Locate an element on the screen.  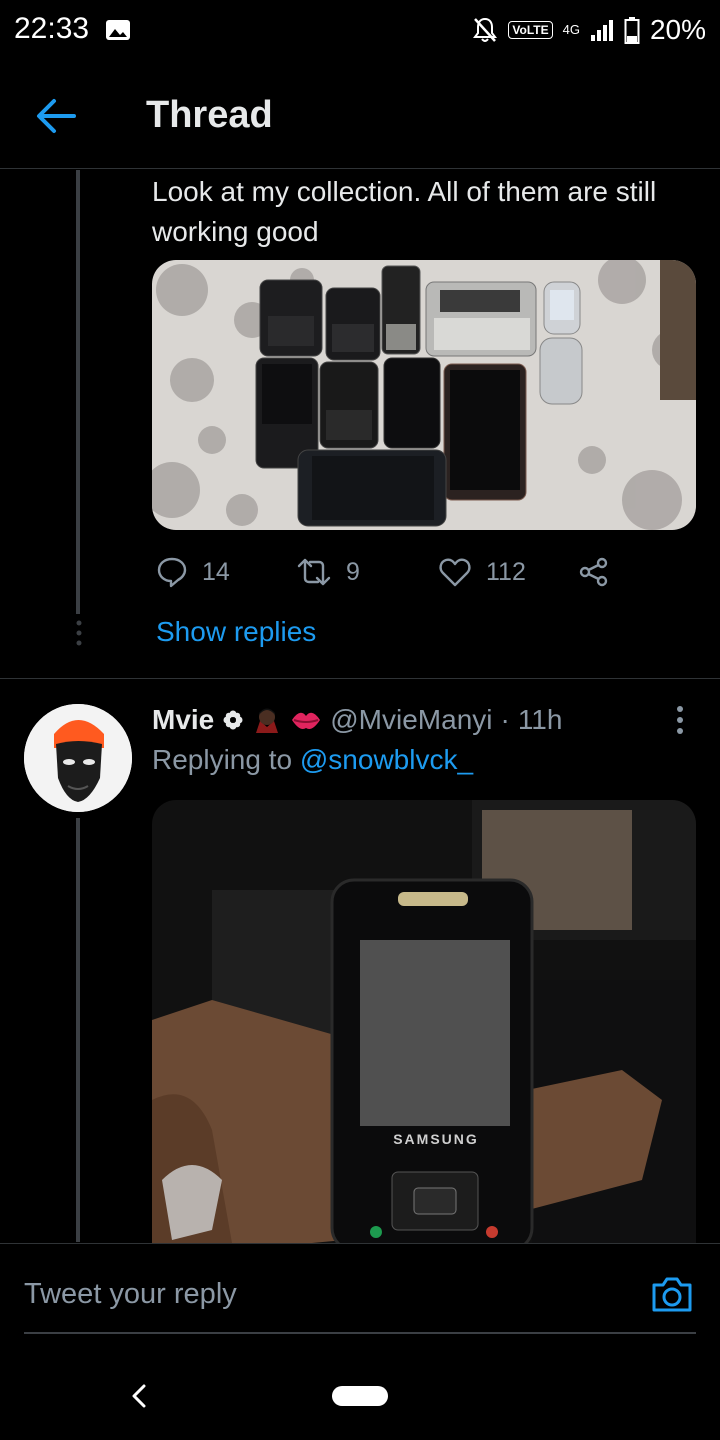
author-name: Mvie is located at coordinates (183, 720).